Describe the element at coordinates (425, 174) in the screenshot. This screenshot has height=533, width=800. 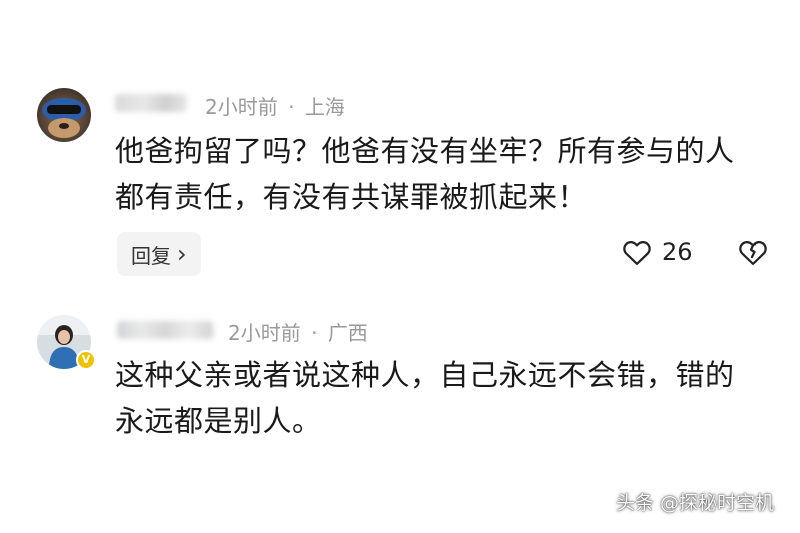
I see `comment-text: 他爸拘留了吗？他爸有没有坐牢？所有参与的人都有责任，有没有共谋罪被抓起来！` at that location.